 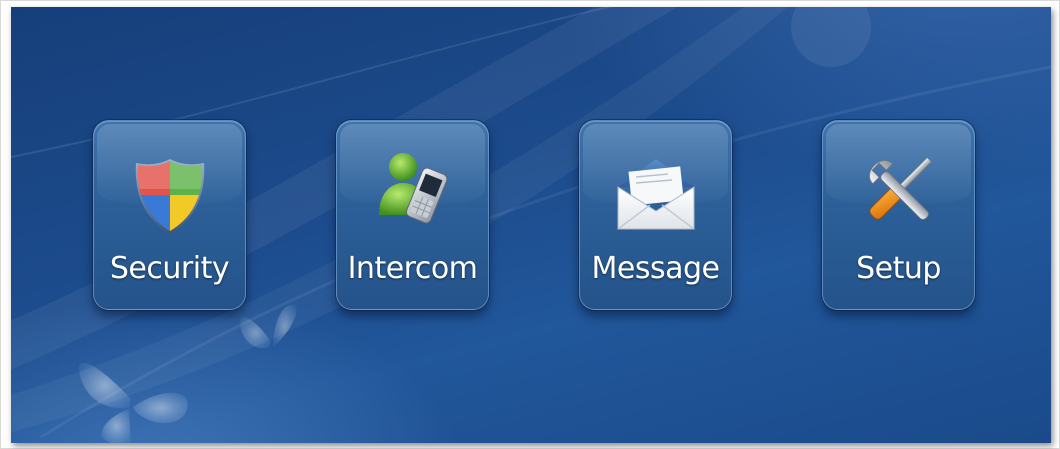 What do you see at coordinates (413, 188) in the screenshot?
I see `messenger-phone-icon` at bounding box center [413, 188].